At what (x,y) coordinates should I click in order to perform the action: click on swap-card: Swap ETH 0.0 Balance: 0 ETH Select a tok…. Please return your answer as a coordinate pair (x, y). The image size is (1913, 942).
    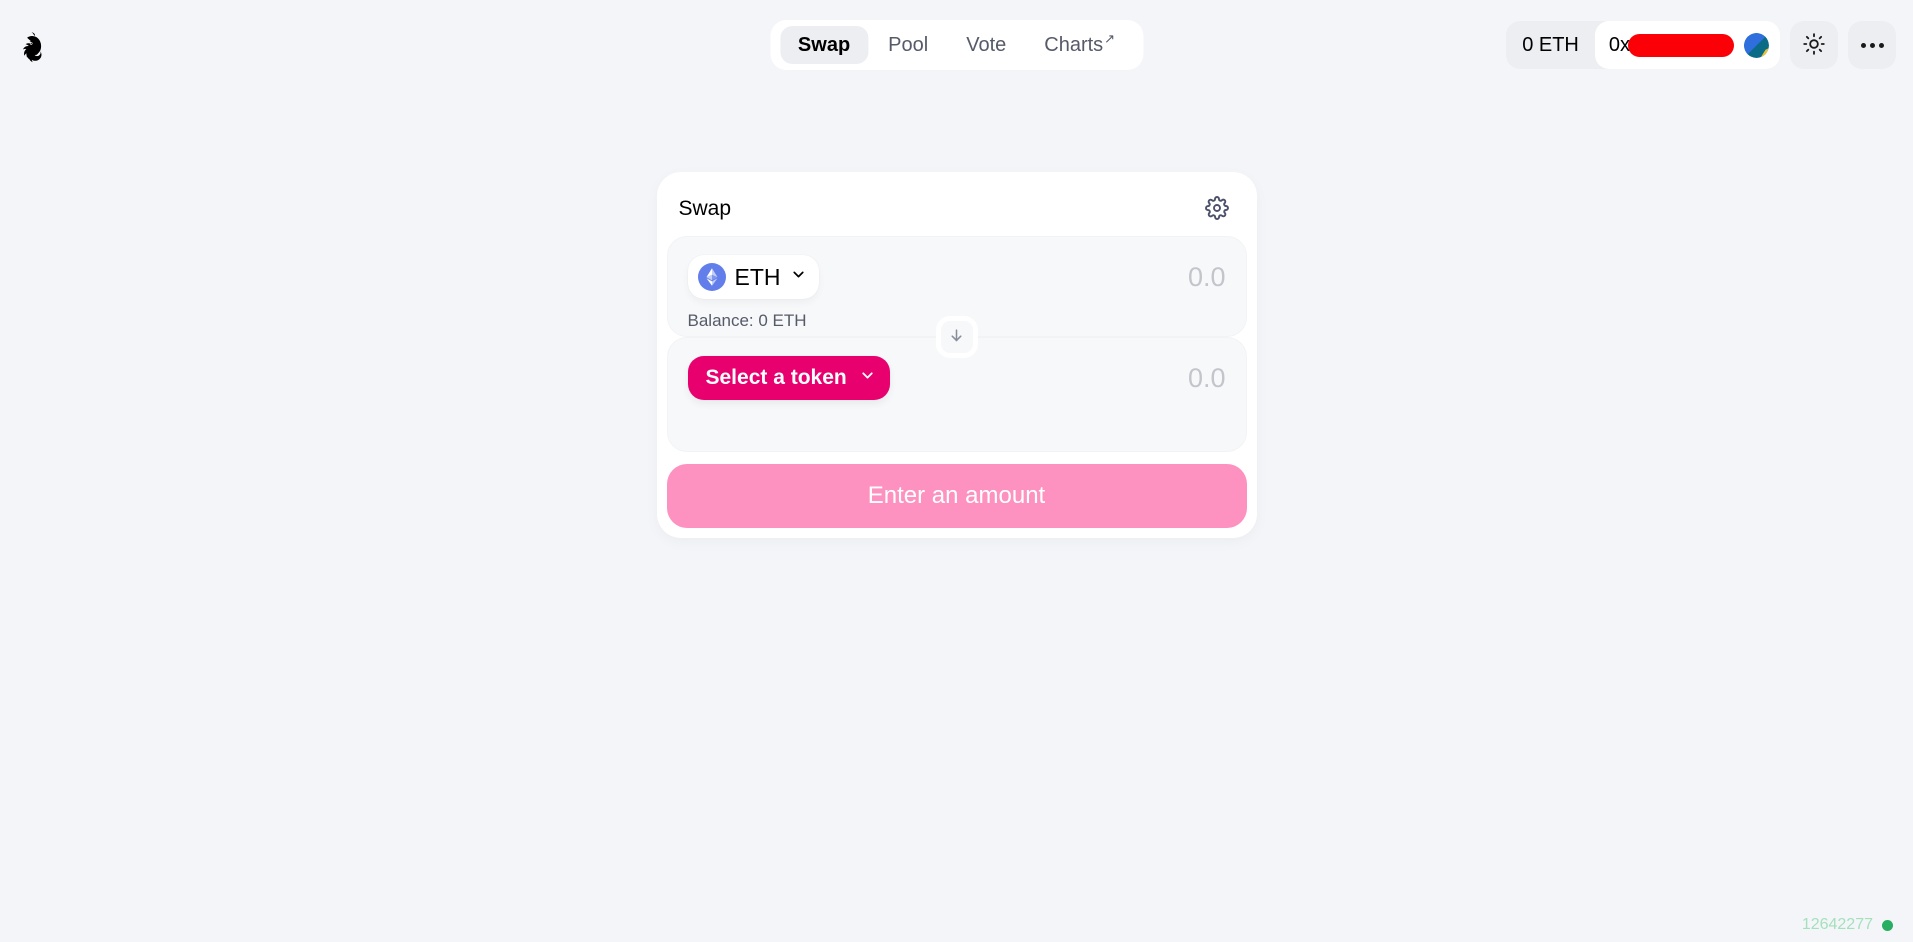
    Looking at the image, I should click on (956, 355).